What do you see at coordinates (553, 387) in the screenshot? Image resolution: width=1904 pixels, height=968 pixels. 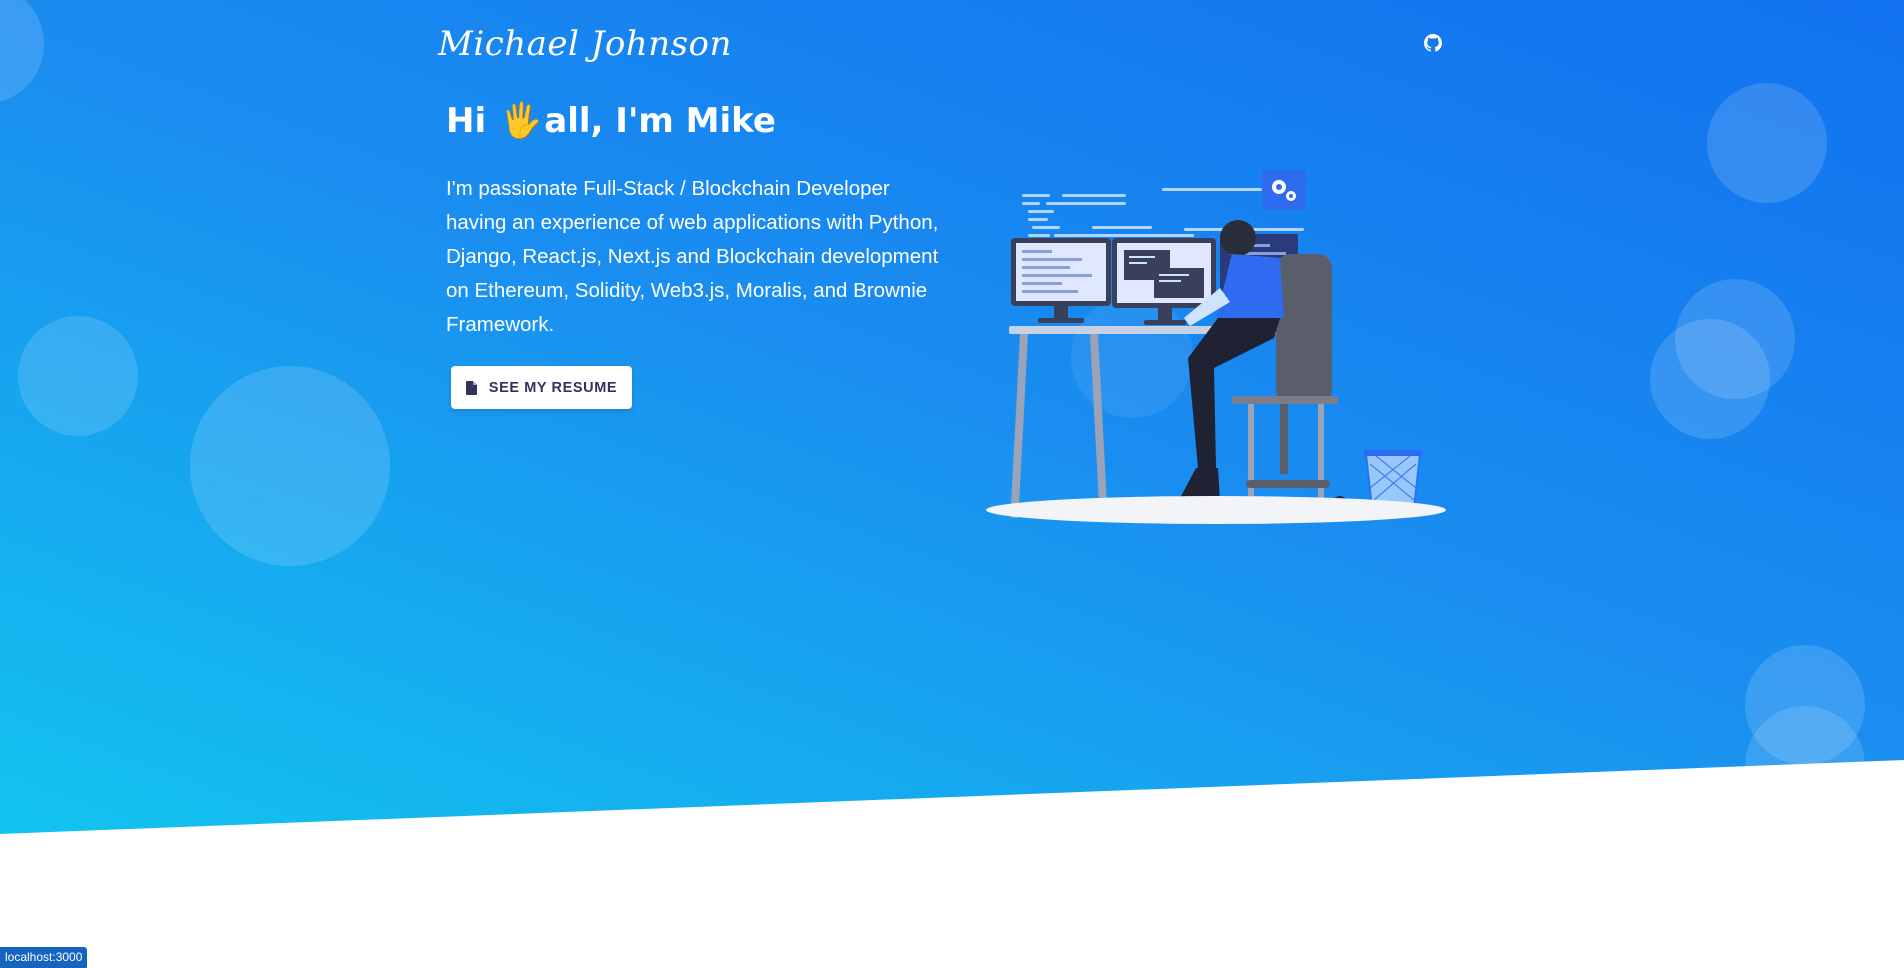 I see `resume-button-label: SEE MY RESUME` at bounding box center [553, 387].